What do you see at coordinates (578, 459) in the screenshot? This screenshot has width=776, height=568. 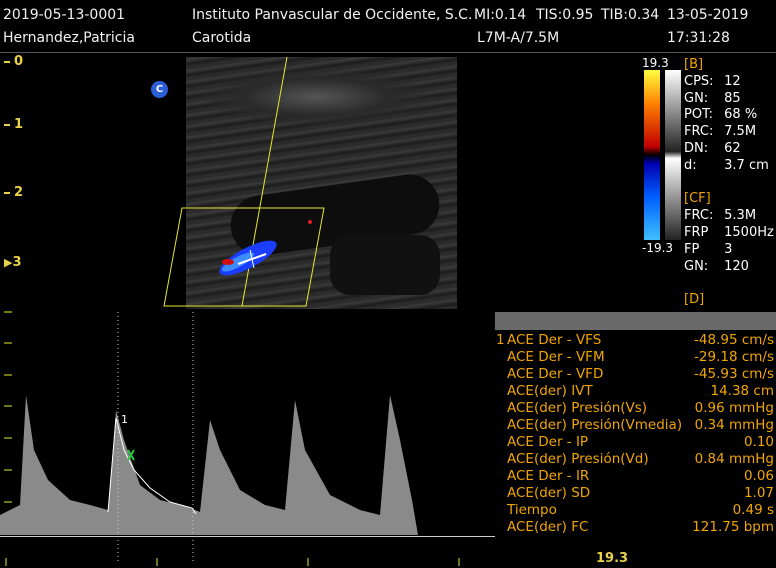 I see `measurement-label: ACE(der) Presión(Vd)` at bounding box center [578, 459].